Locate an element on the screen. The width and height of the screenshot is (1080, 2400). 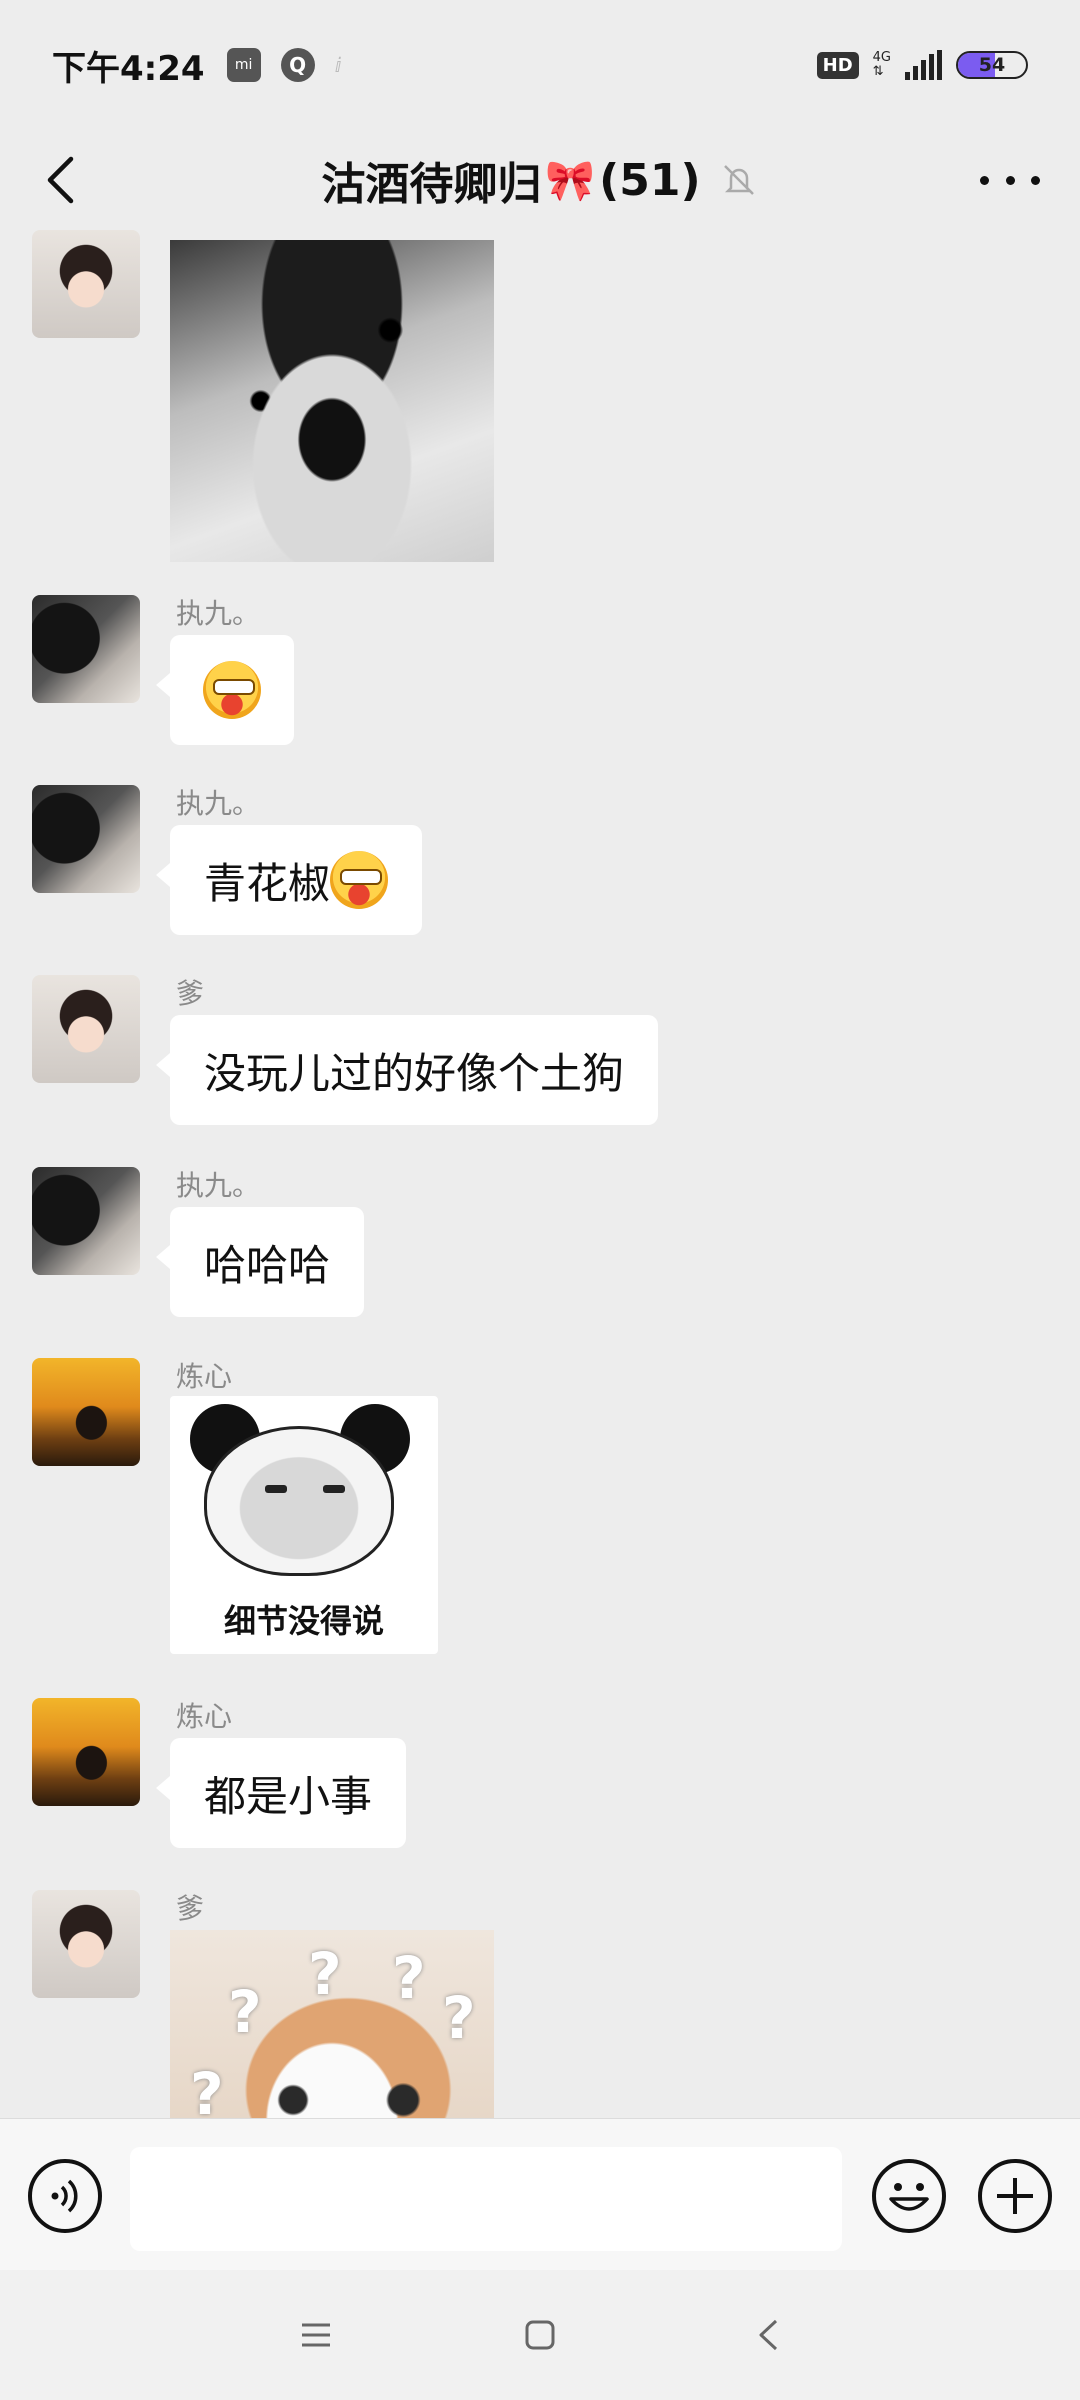
system-navigation-bar is located at coordinates (540, 2335).